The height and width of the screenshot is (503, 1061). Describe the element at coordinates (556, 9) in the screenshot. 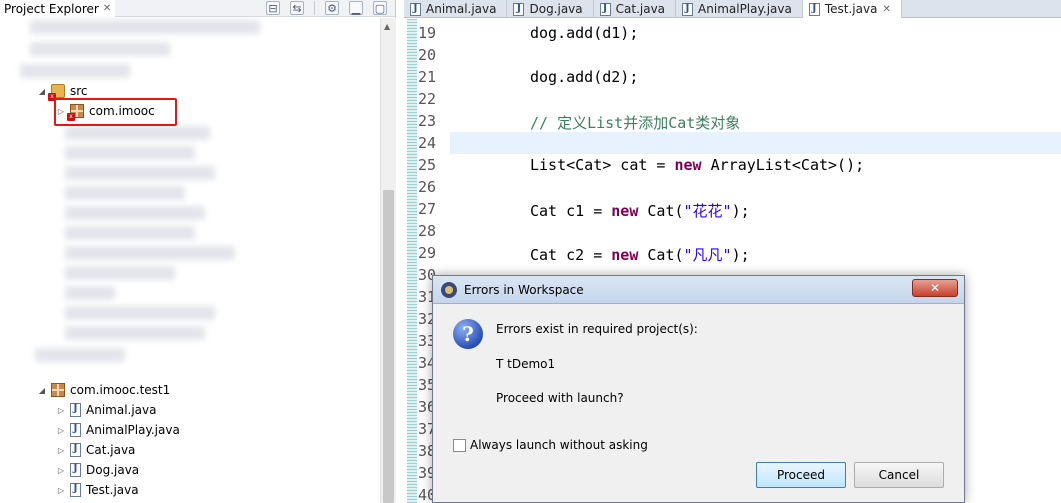

I see `tab-label: Dog.java` at that location.